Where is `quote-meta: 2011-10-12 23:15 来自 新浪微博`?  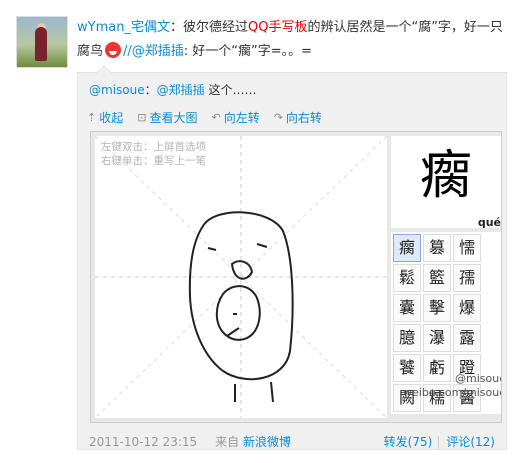 quote-meta: 2011-10-12 23:15 来自 新浪微博 is located at coordinates (190, 441).